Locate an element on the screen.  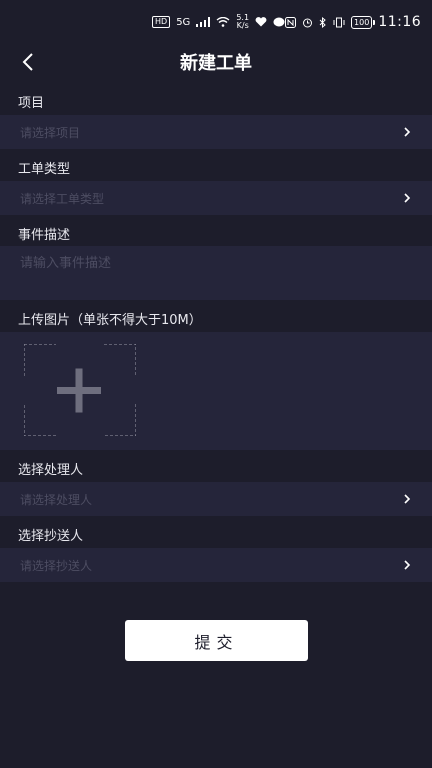
plus-icon is located at coordinates (79, 390).